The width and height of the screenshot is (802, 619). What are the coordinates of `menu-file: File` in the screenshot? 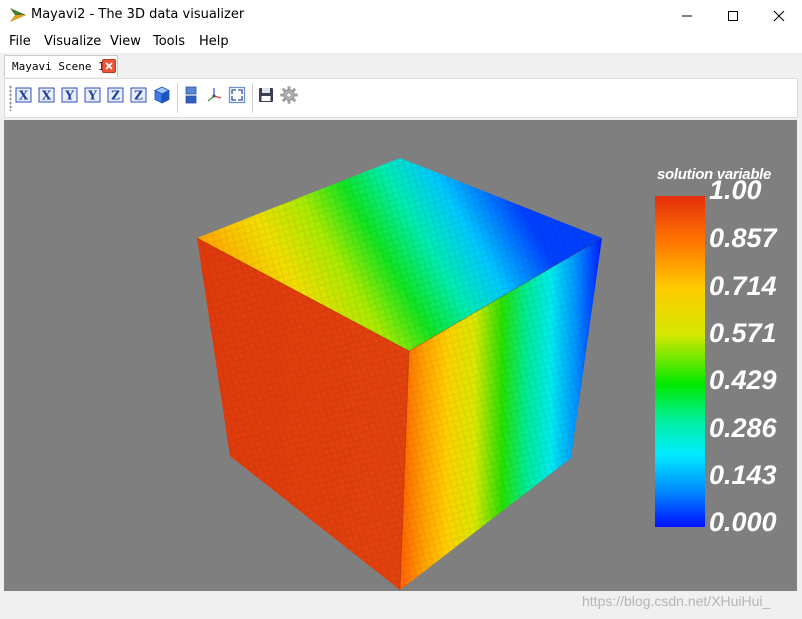 It's located at (20, 41).